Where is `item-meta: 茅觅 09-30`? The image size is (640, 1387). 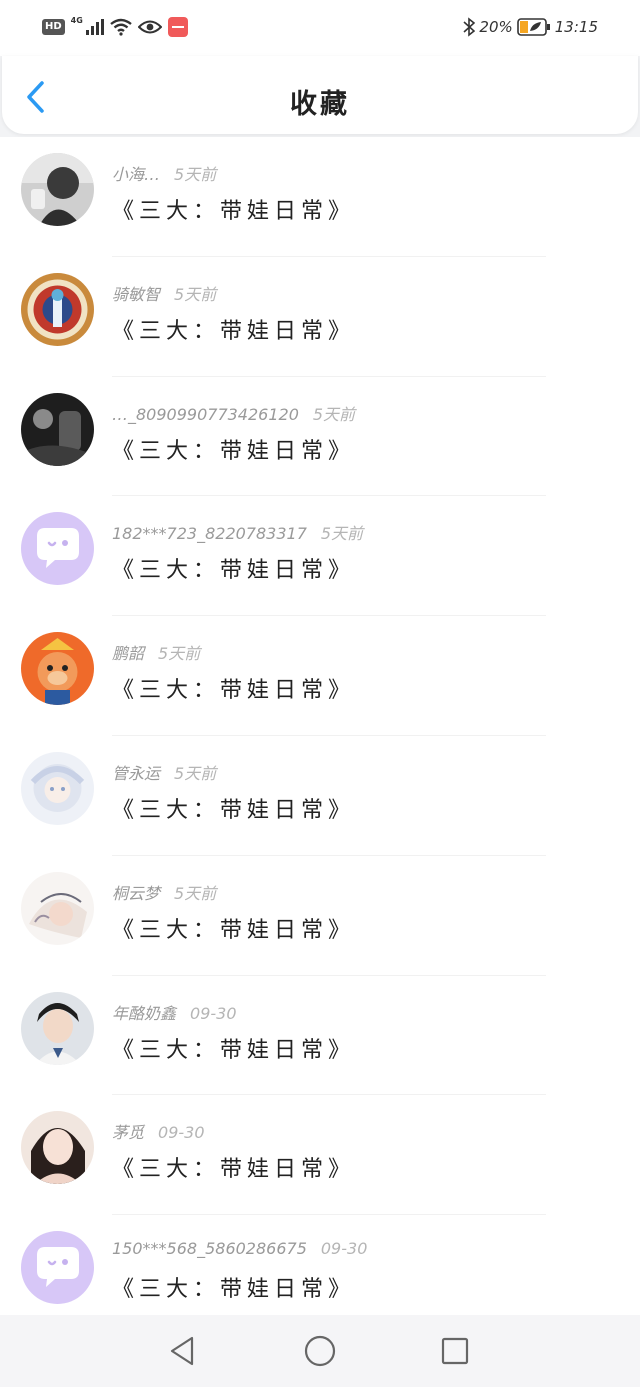
item-meta: 茅觅 09-30 is located at coordinates (158, 1131).